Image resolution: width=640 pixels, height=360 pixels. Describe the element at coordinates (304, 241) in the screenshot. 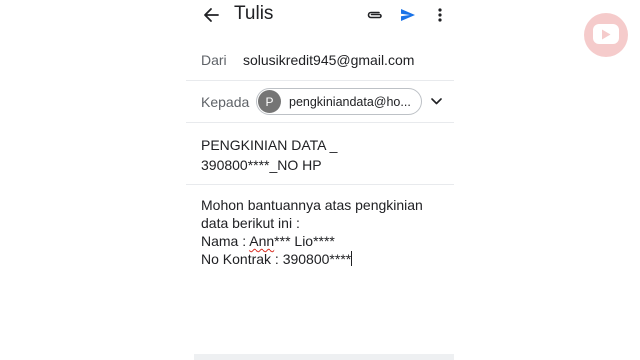

I see `name-value: *** Lio****` at that location.